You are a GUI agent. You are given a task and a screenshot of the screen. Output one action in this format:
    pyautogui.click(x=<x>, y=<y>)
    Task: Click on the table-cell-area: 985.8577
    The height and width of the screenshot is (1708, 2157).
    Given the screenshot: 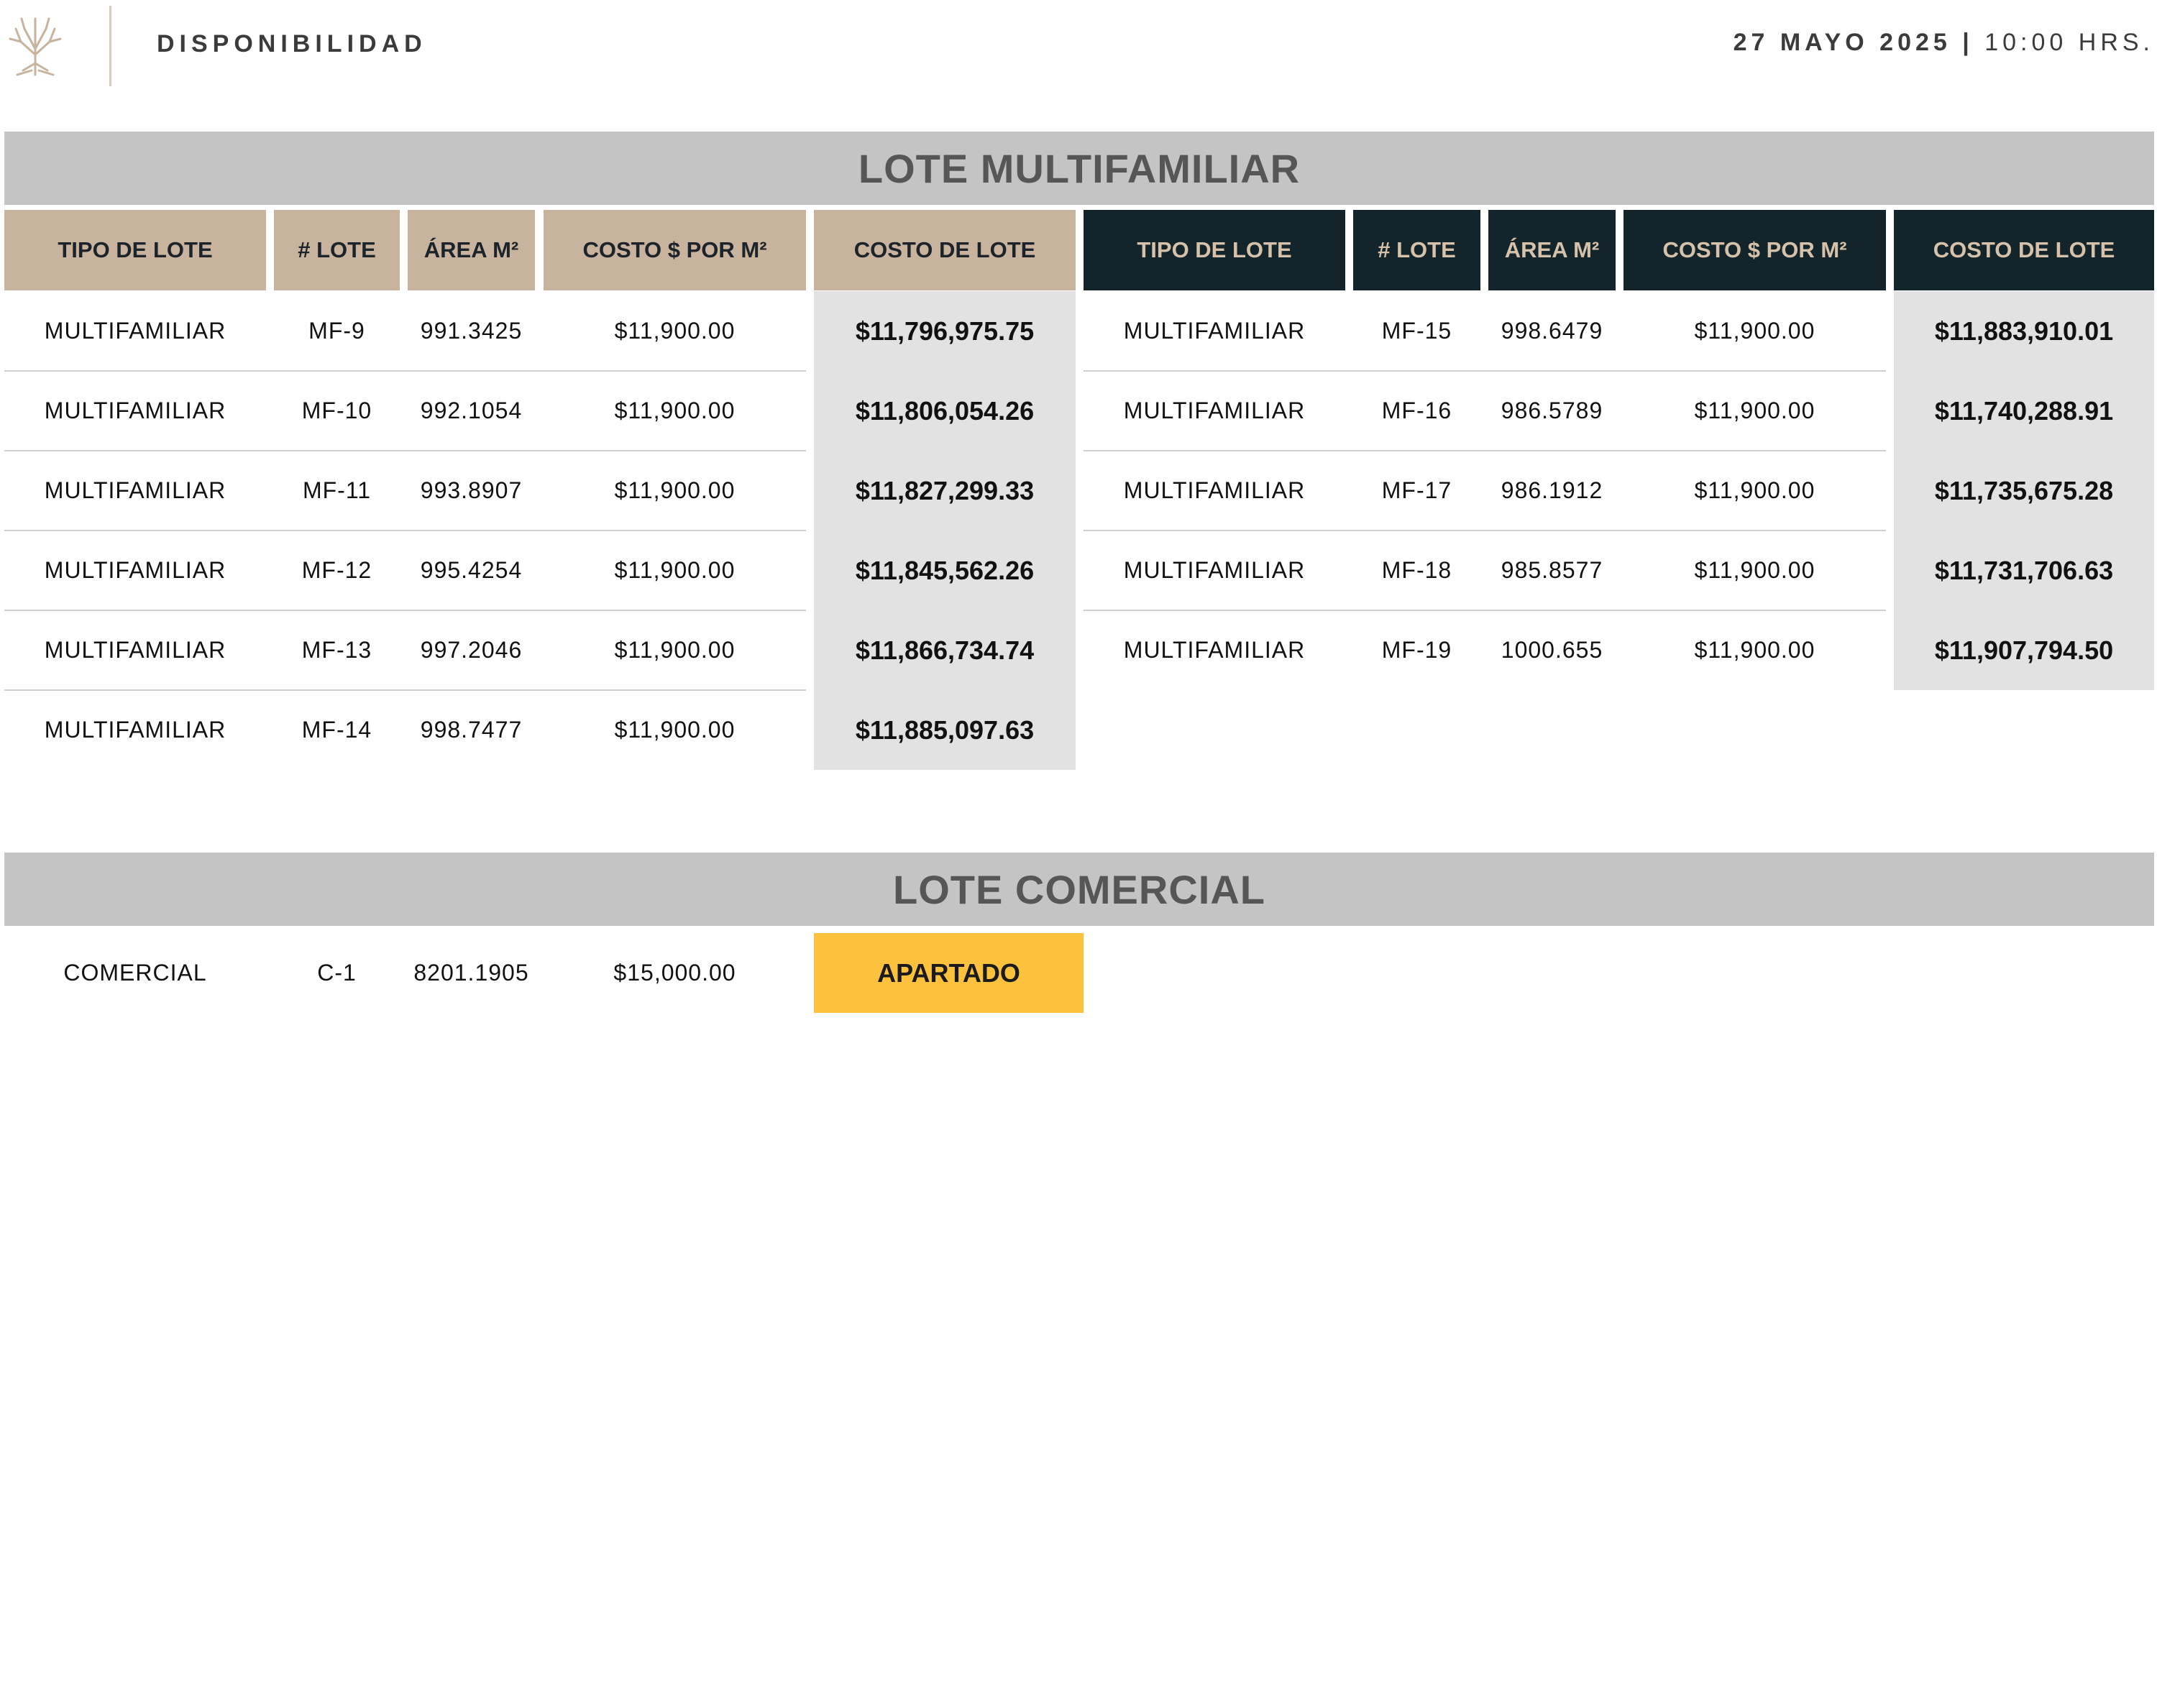 What is the action you would take?
    pyautogui.click(x=1552, y=570)
    